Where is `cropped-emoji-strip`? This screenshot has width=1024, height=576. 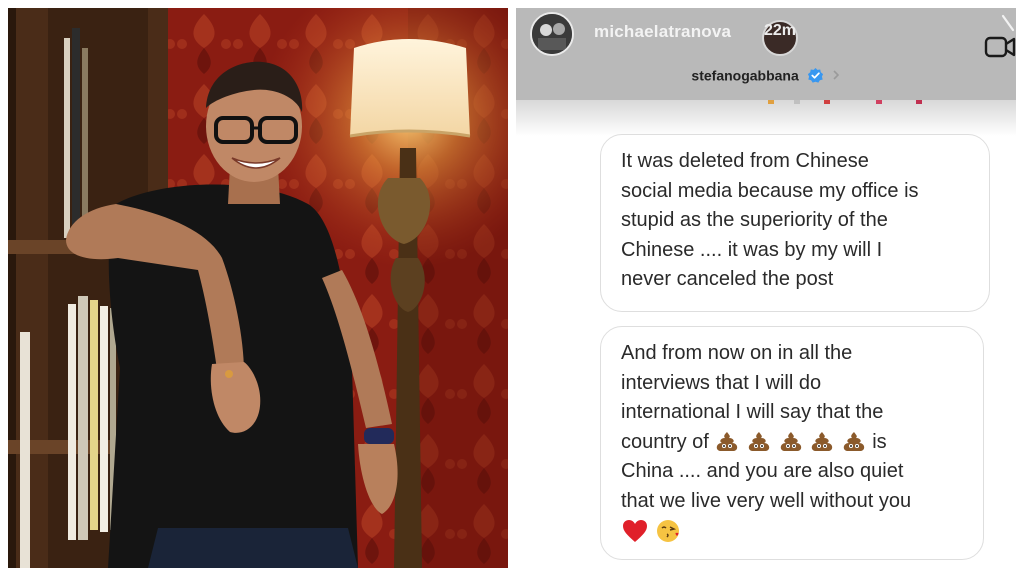 cropped-emoji-strip is located at coordinates (845, 102).